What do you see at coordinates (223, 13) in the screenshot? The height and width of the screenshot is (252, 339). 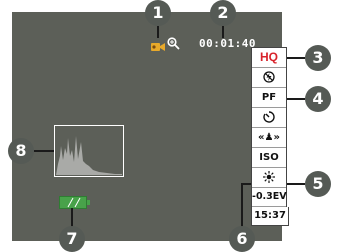 I see `callout-2: 2` at bounding box center [223, 13].